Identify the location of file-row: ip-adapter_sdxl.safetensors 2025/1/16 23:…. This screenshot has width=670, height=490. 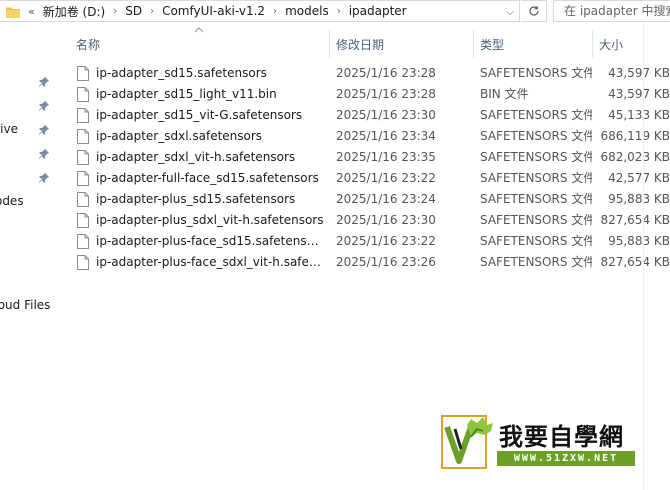
(371, 136).